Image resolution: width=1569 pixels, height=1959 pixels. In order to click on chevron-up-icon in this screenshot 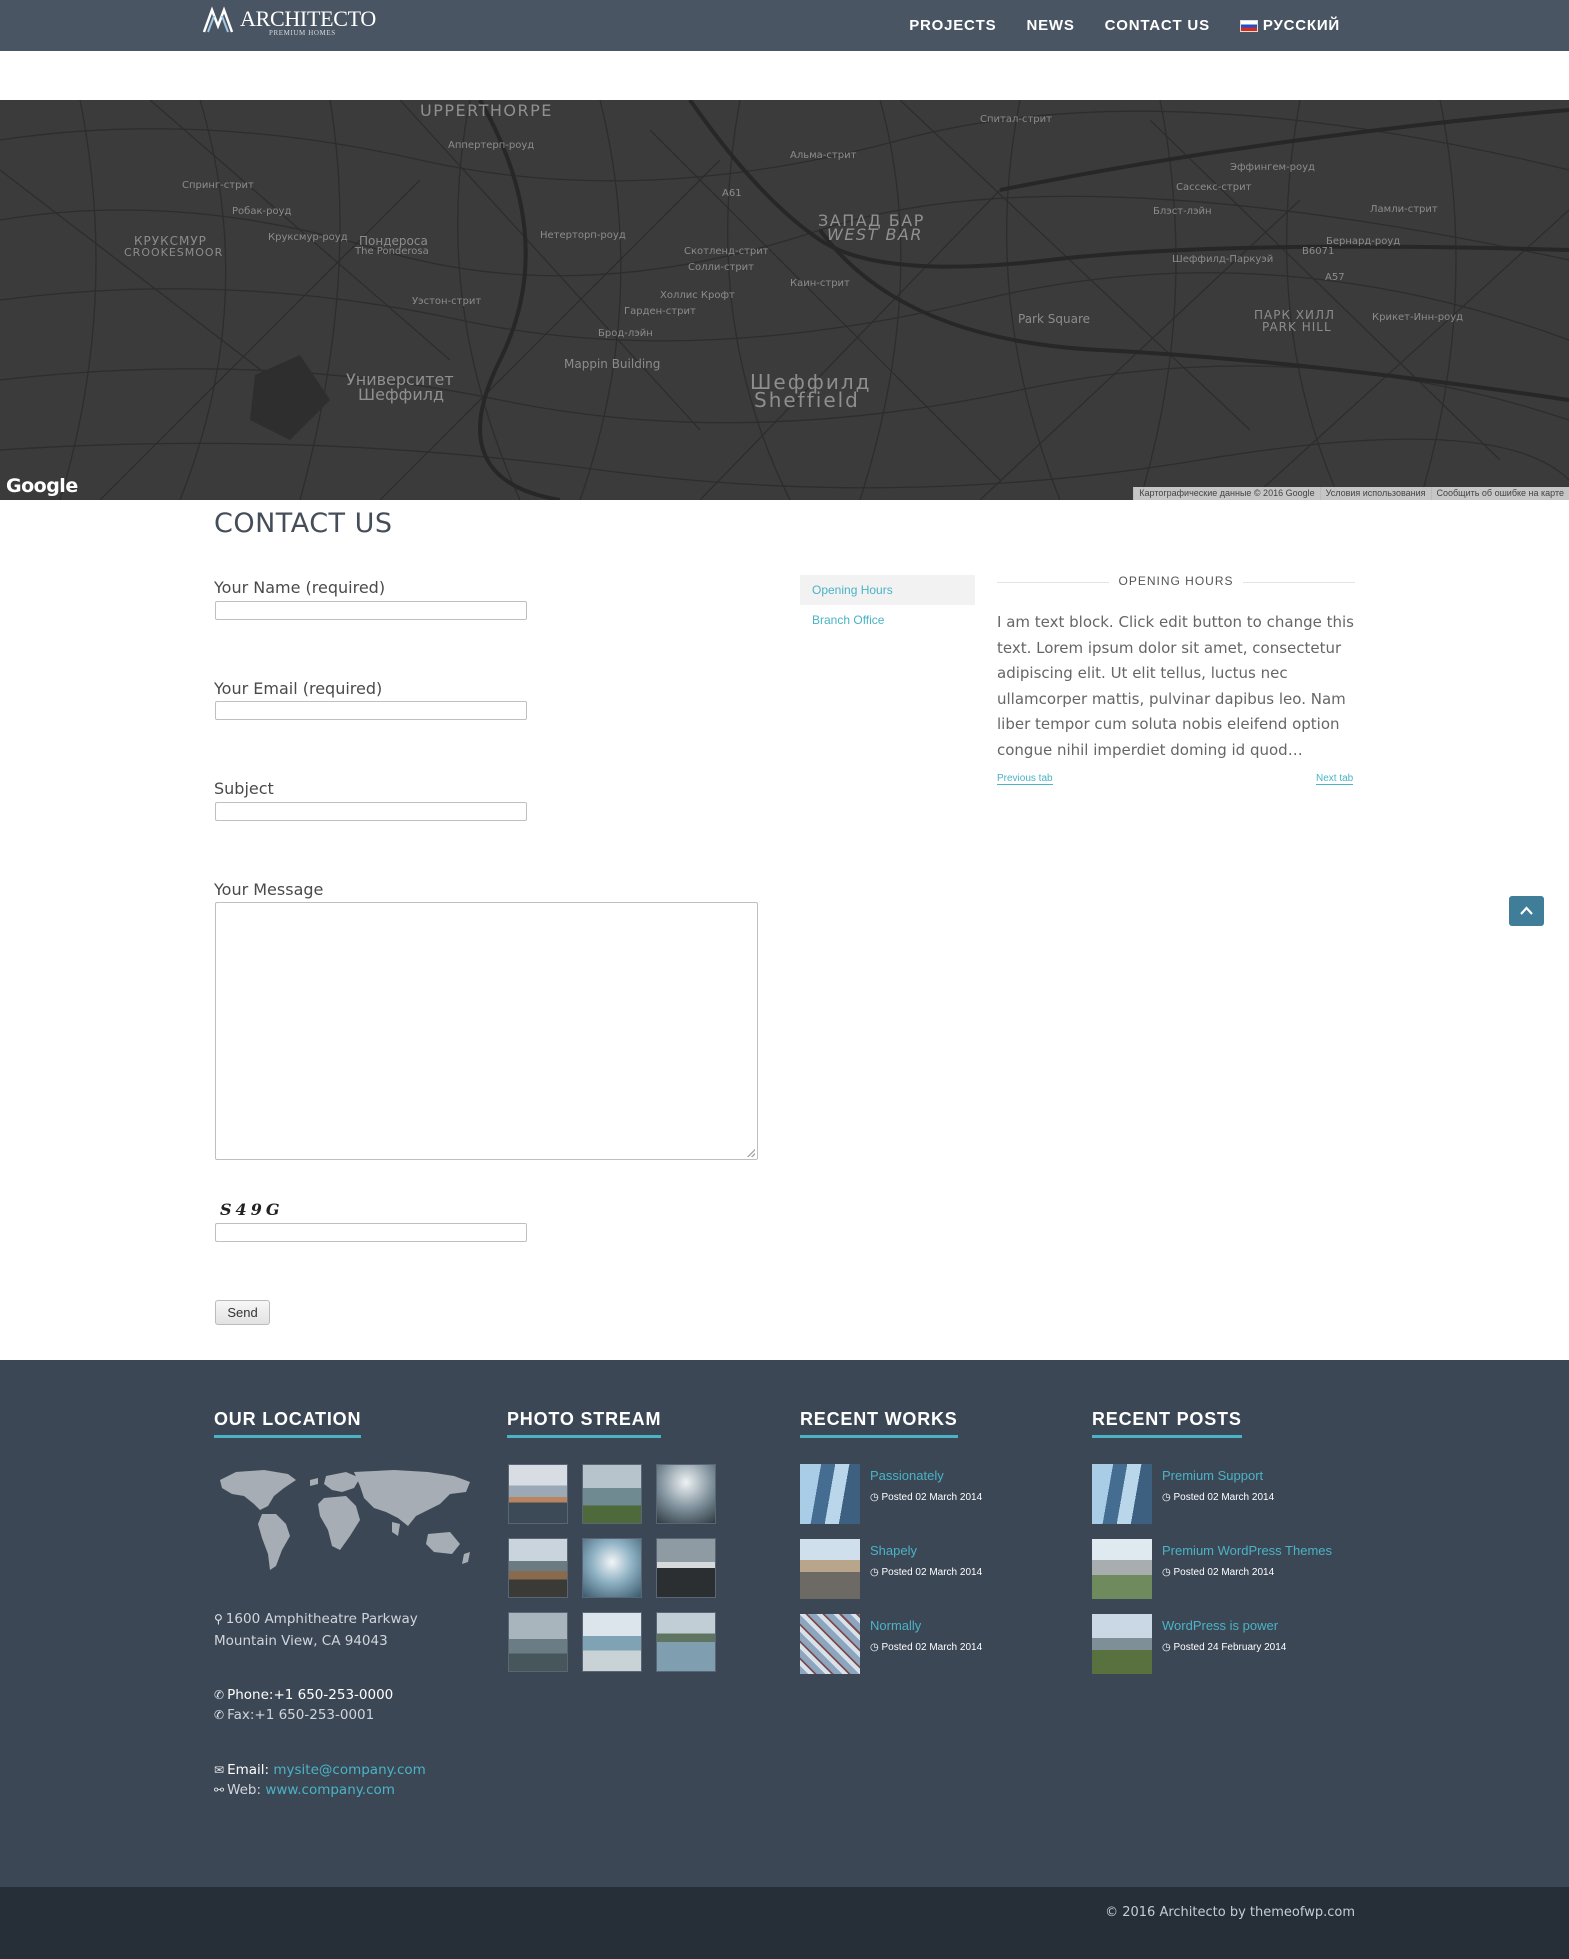, I will do `click(1526, 910)`.